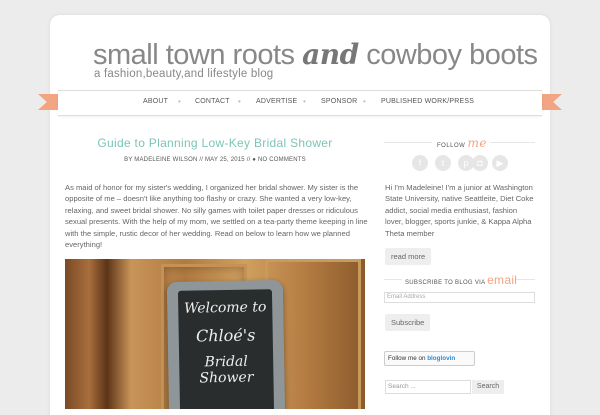 This screenshot has height=415, width=600. I want to click on follow-heading: FOLLOW me, so click(462, 143).